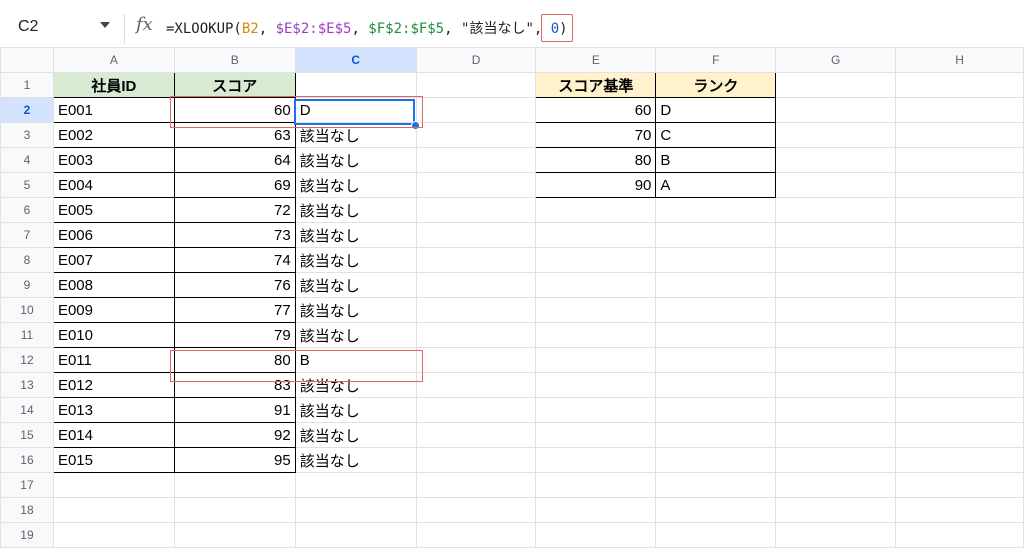  I want to click on cell-h12, so click(959, 360).